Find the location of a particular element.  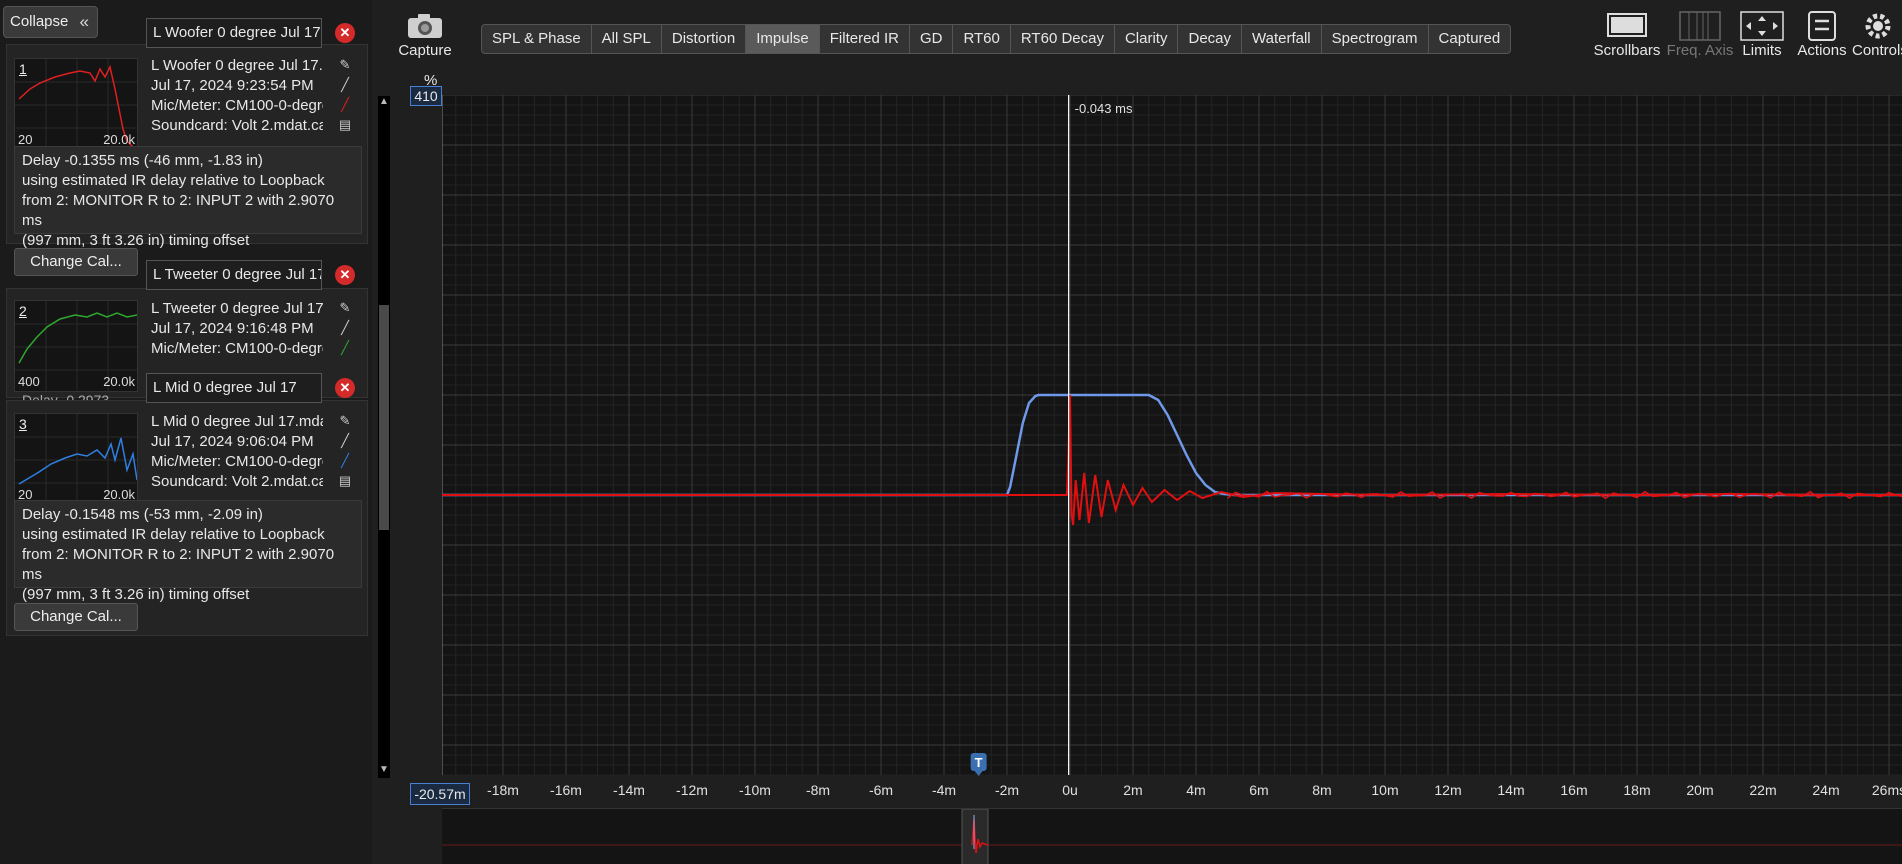

x-tick-label: 4m is located at coordinates (1195, 790).